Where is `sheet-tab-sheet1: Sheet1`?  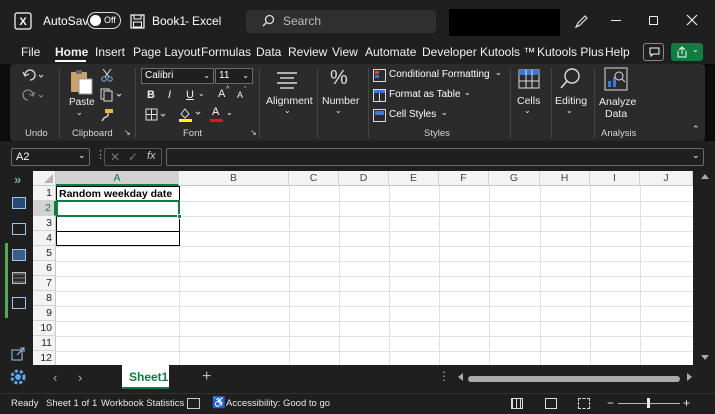 sheet-tab-sheet1: Sheet1 is located at coordinates (145, 377).